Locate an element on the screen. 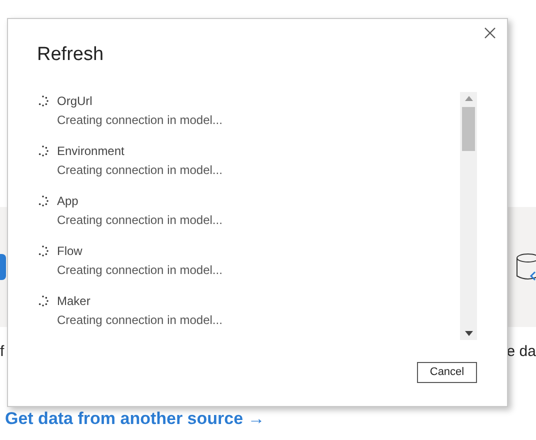 The width and height of the screenshot is (536, 440). scrollbar-thumb is located at coordinates (468, 128).